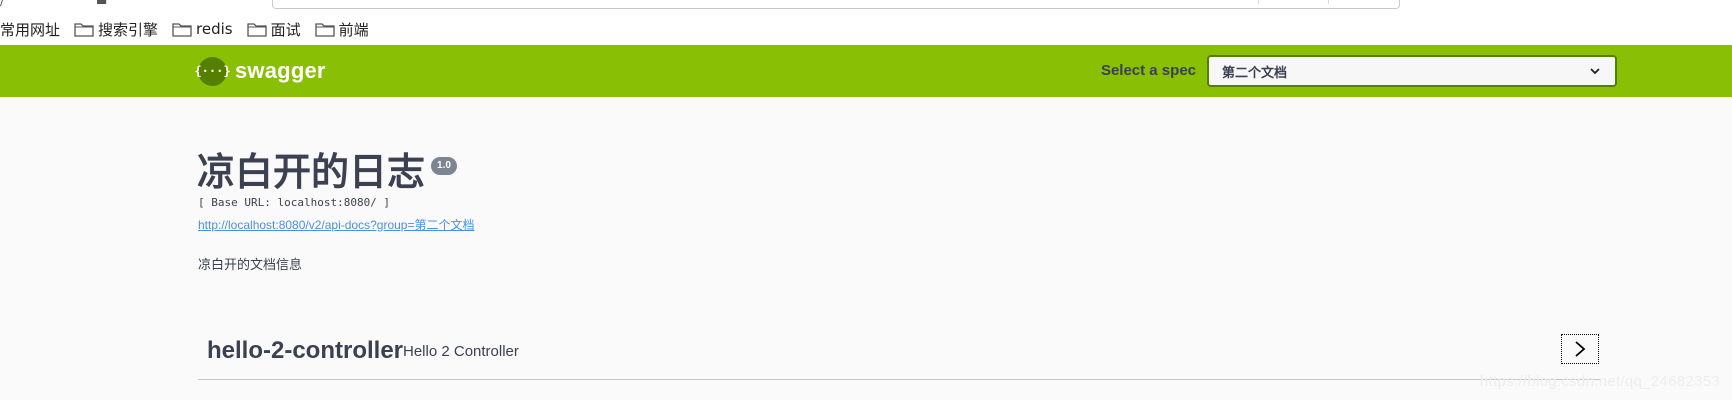 The image size is (1732, 400). I want to click on tag-section-hello-2-controller: hello-2-controller Hello 2 Controller, so click(899, 355).